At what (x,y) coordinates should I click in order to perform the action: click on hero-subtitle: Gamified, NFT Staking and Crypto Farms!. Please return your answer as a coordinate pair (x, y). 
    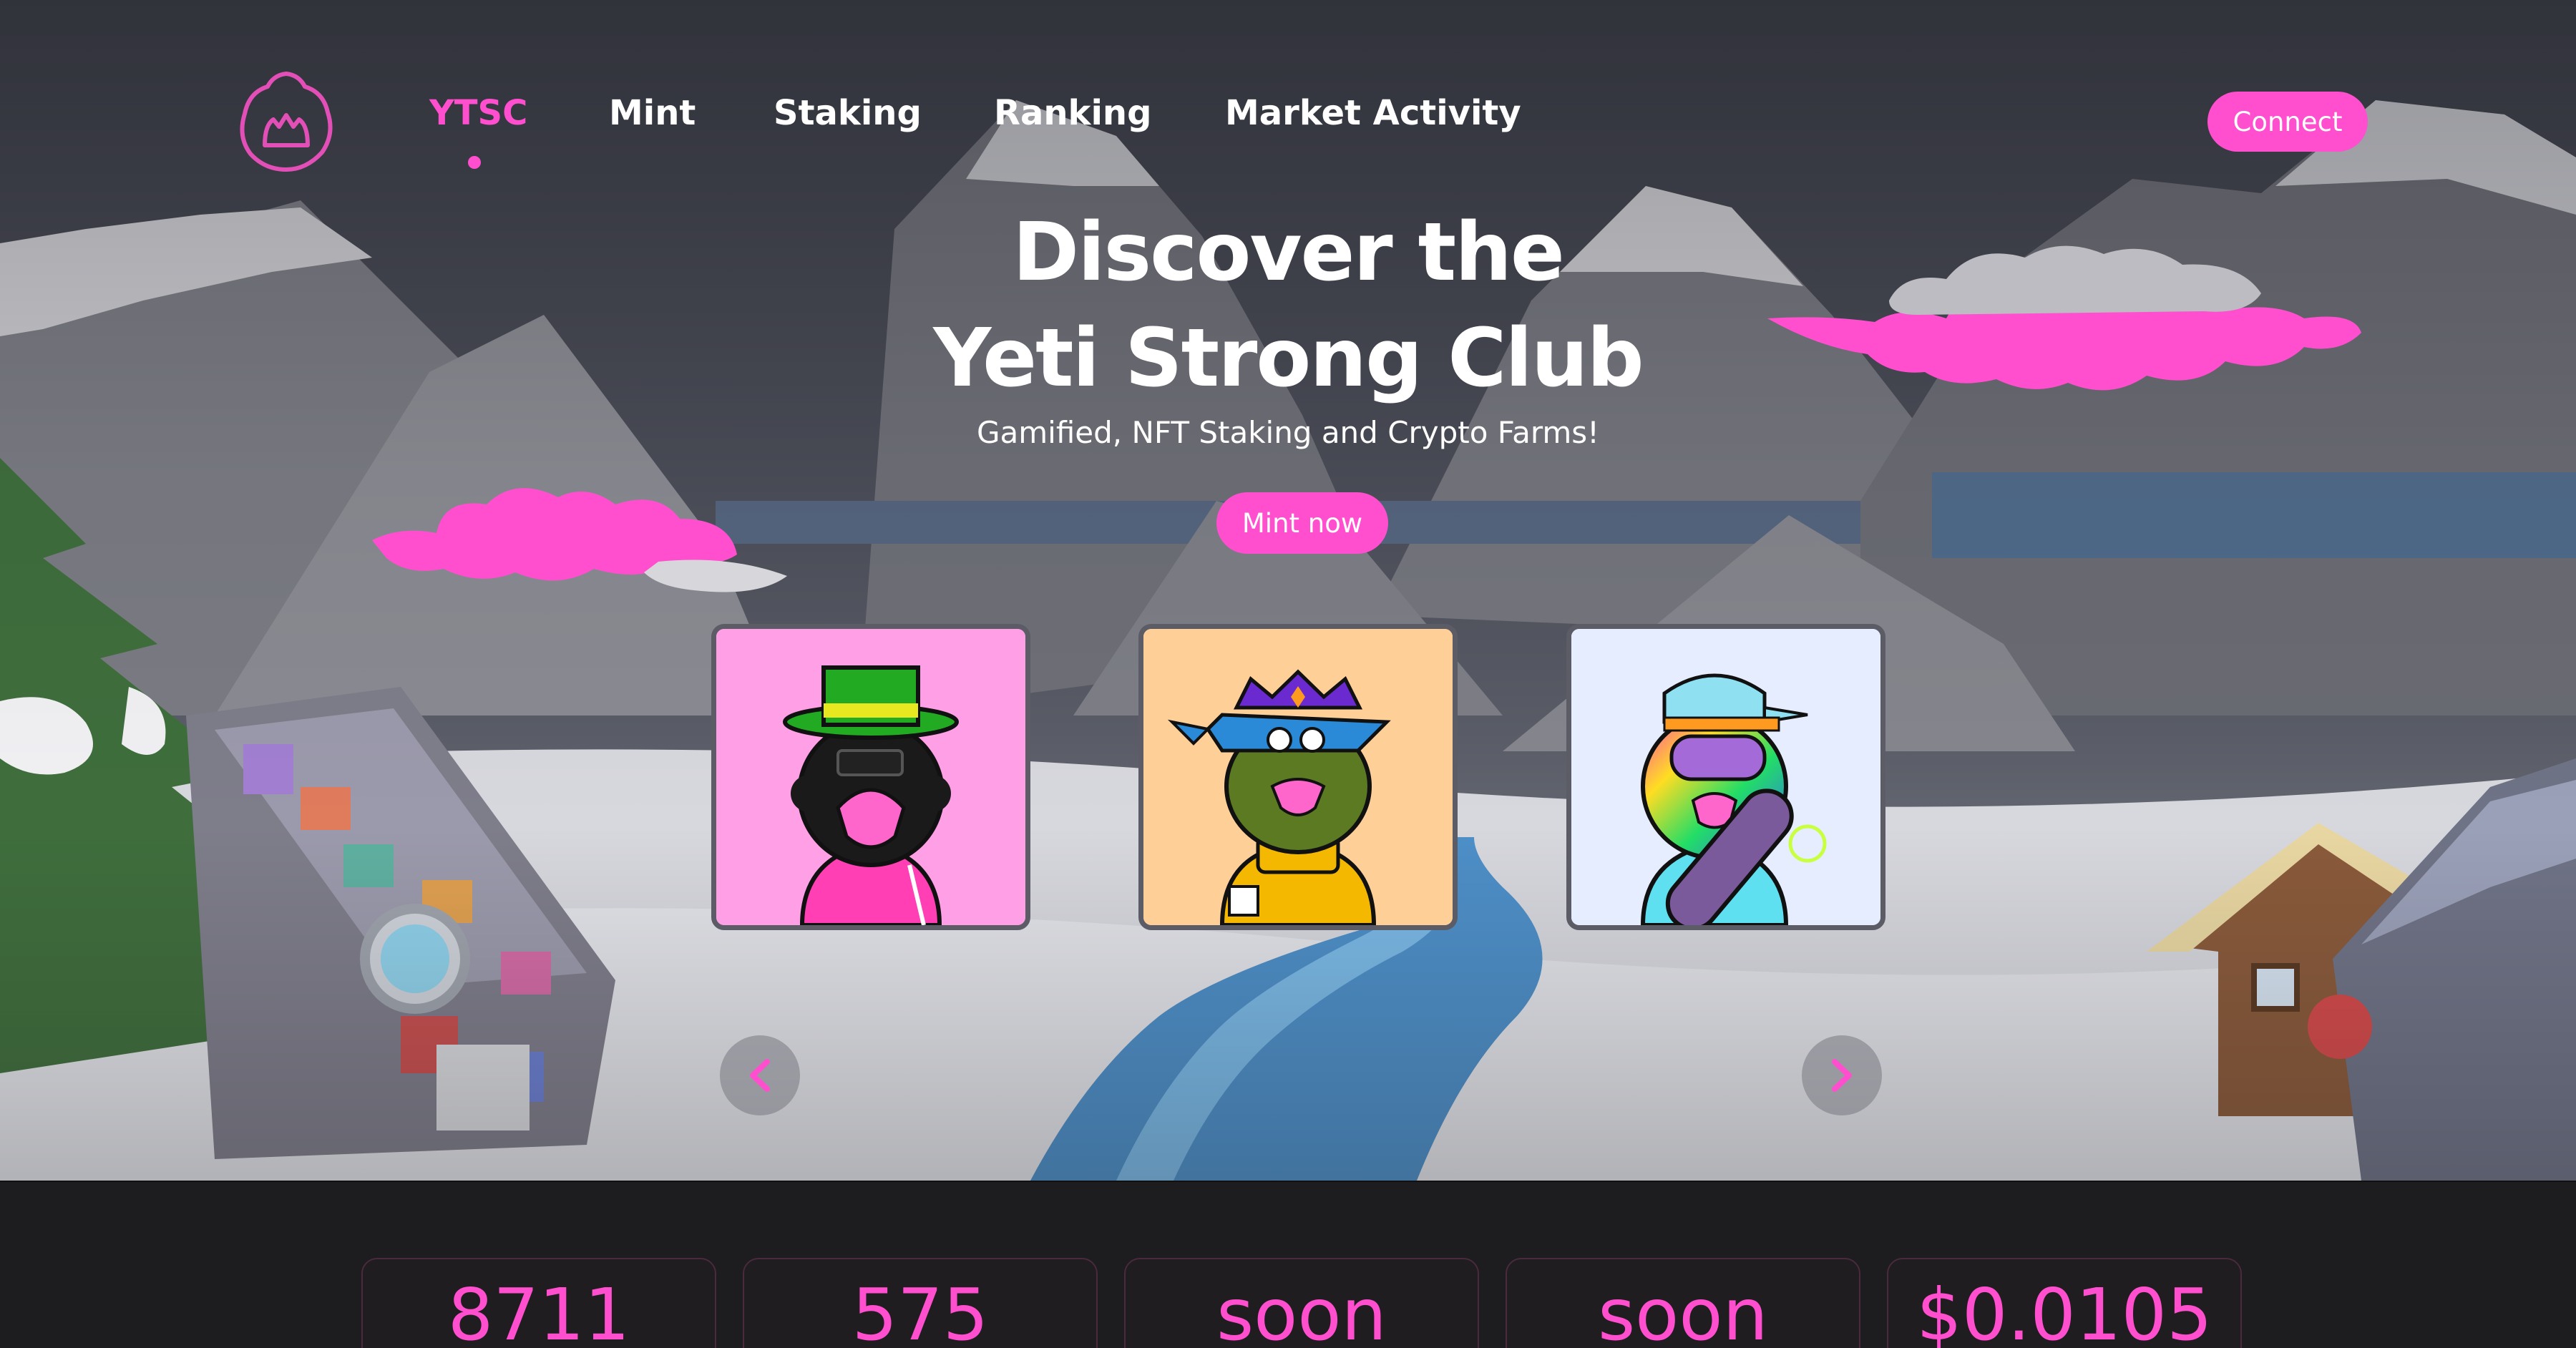
    Looking at the image, I should click on (1288, 432).